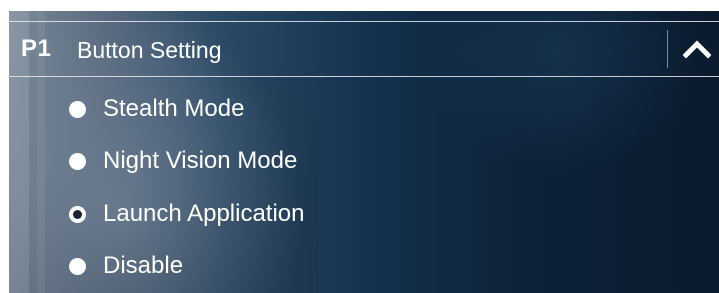  I want to click on option-label: Stealth Mode, so click(174, 108).